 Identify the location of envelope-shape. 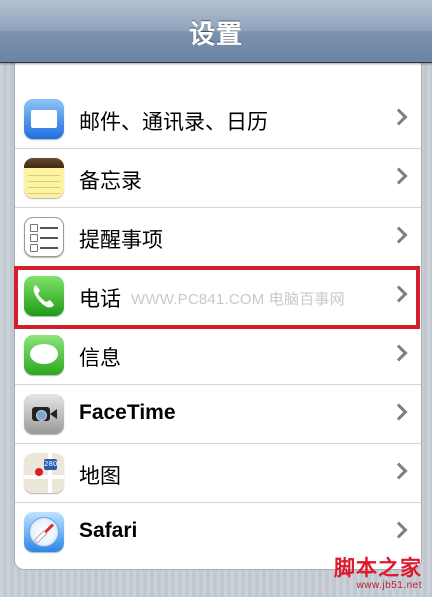
(44, 119).